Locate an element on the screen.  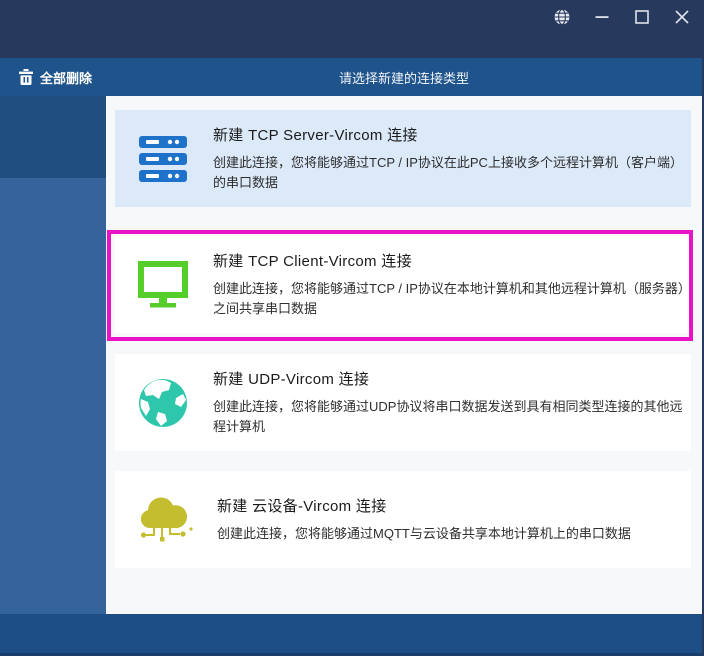
card-title: 新建 TCP Client-Vircom 连接 is located at coordinates (312, 261).